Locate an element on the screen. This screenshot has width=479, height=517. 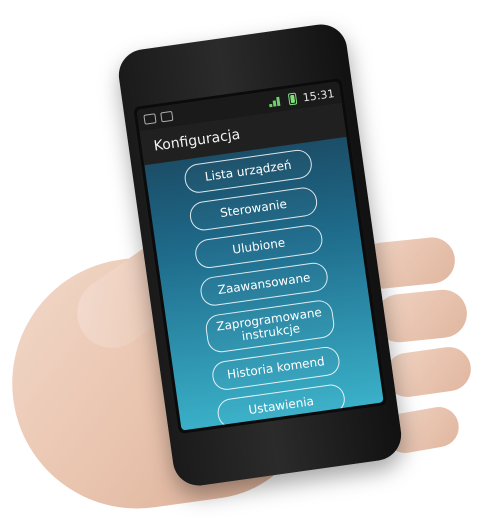
app-title: Konfiguracja is located at coordinates (197, 140).